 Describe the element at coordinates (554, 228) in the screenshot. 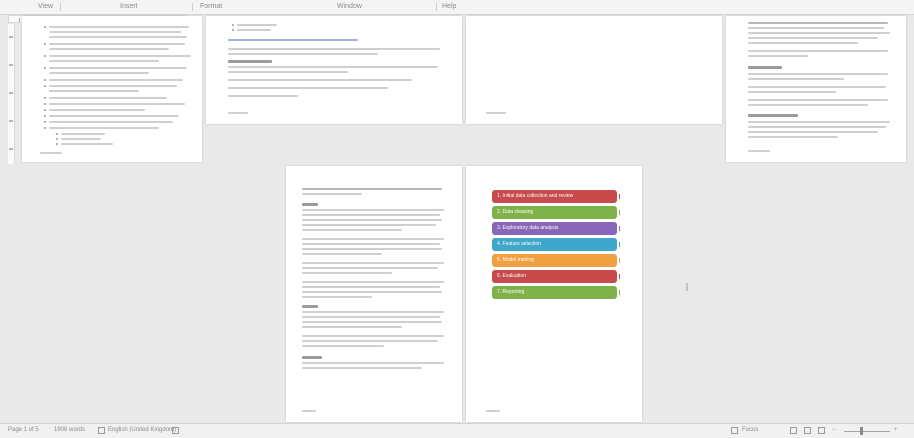

I see `flow-step-3: 3. Exploratory data analysis` at that location.